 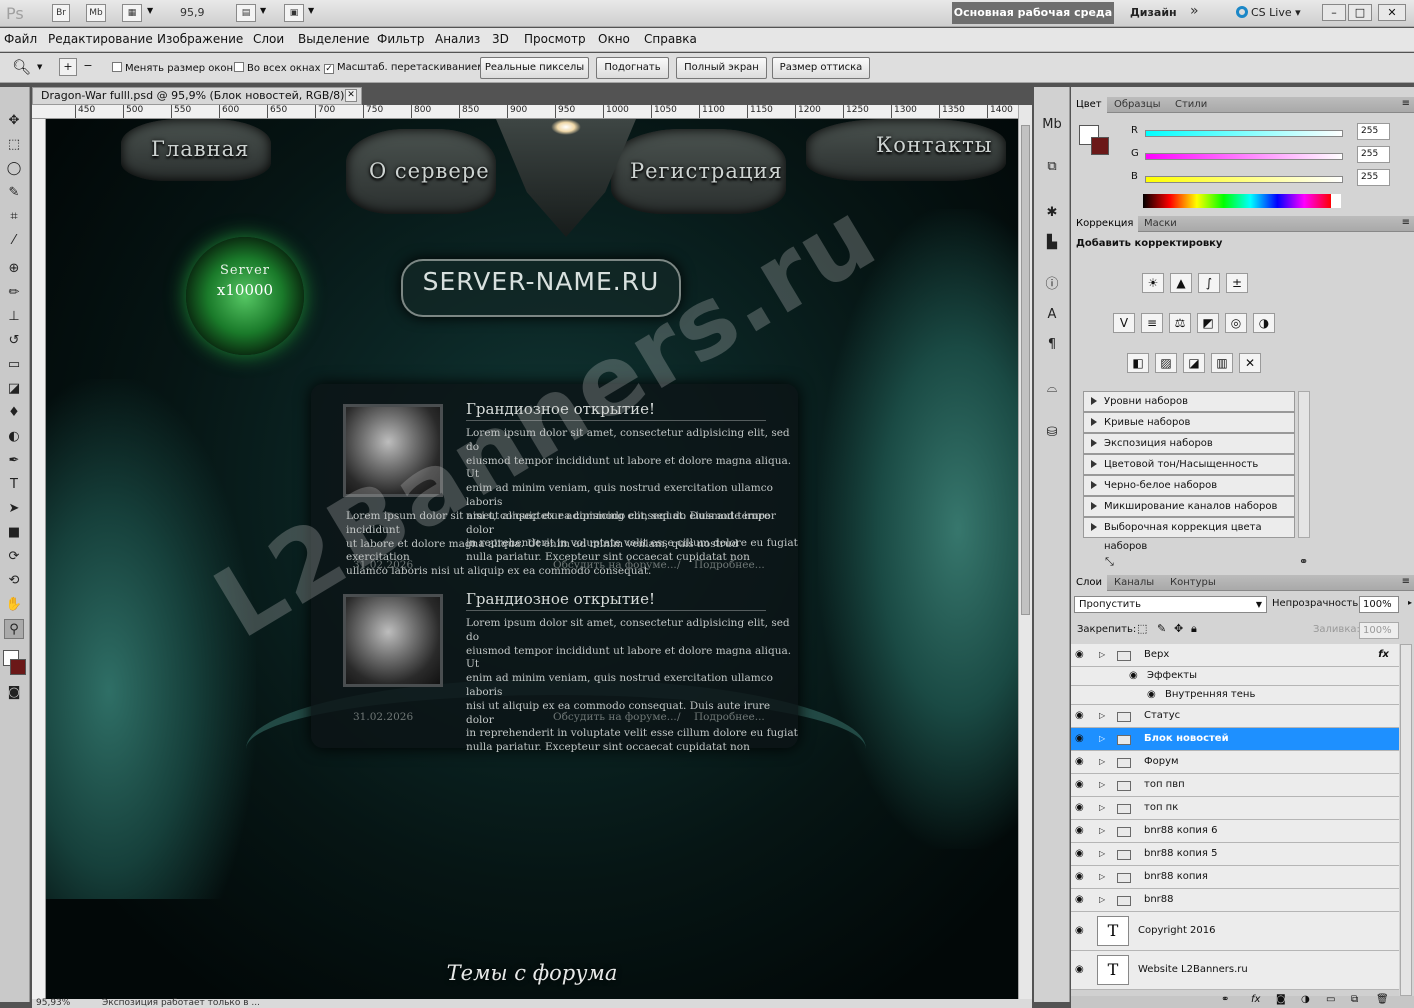 What do you see at coordinates (1153, 12) in the screenshot?
I see `workspace-design-button: Дизайн` at bounding box center [1153, 12].